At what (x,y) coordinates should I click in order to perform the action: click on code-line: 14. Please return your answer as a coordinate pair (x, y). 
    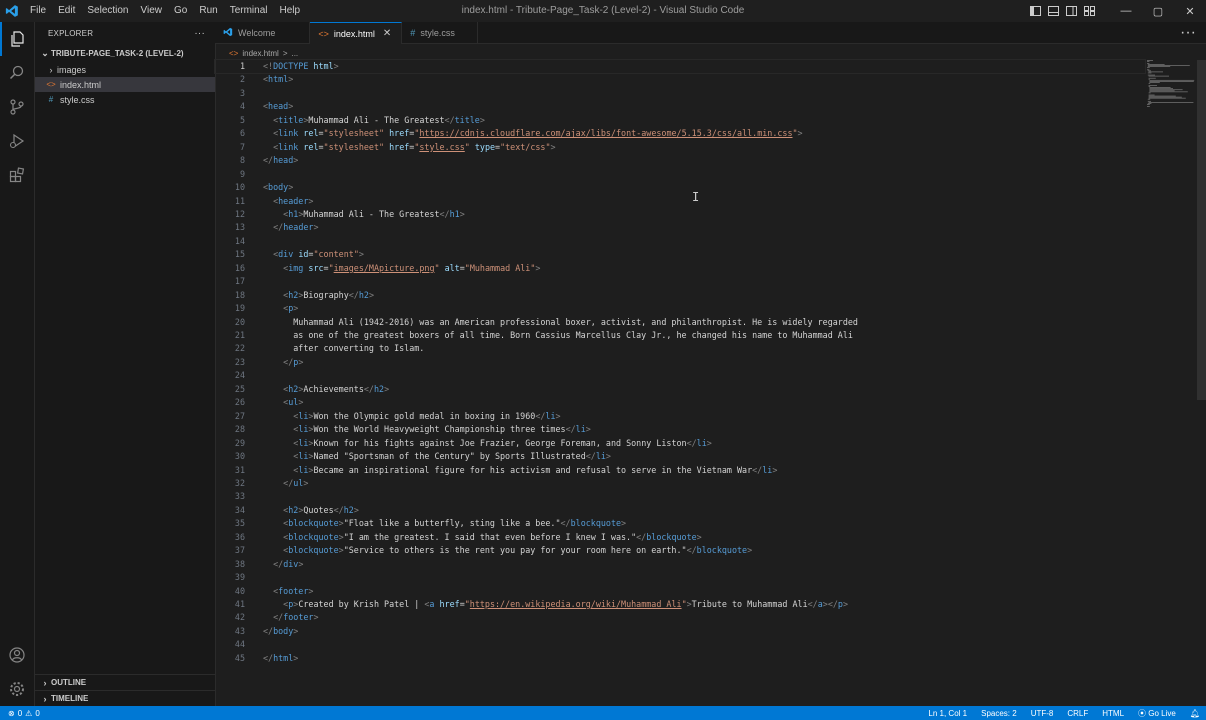
    Looking at the image, I should click on (680, 241).